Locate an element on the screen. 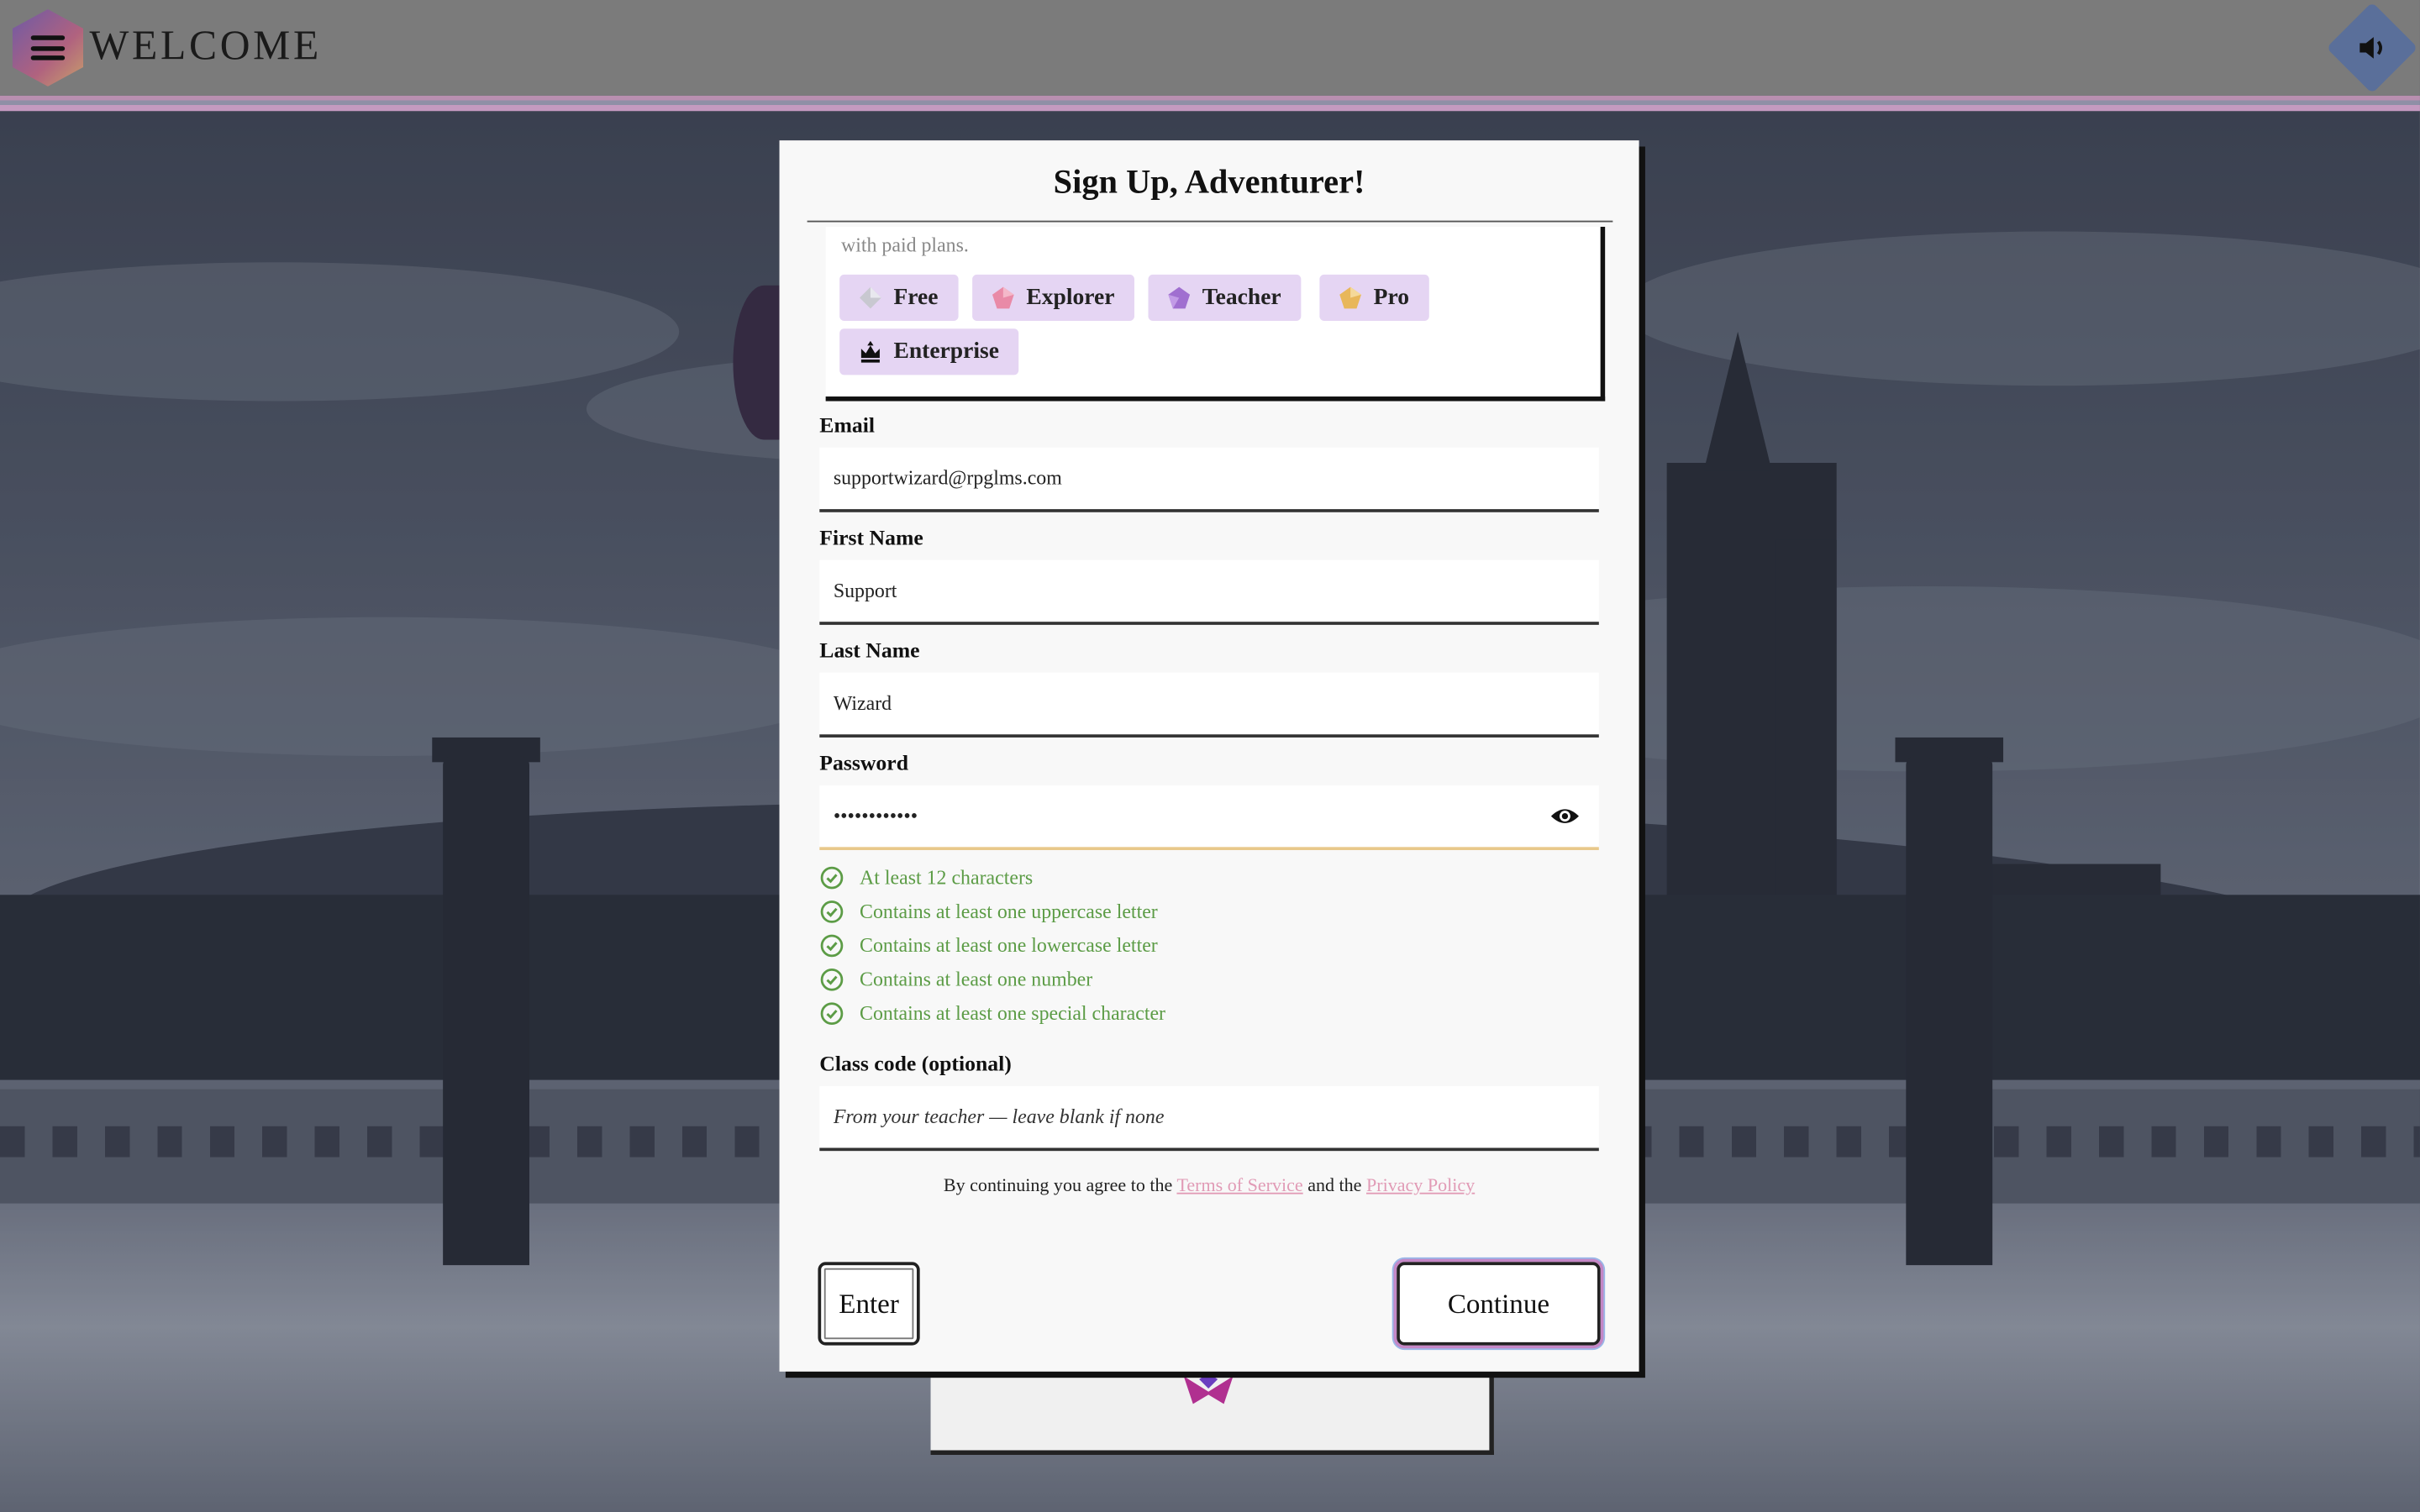  background-card is located at coordinates (1212, 1406).